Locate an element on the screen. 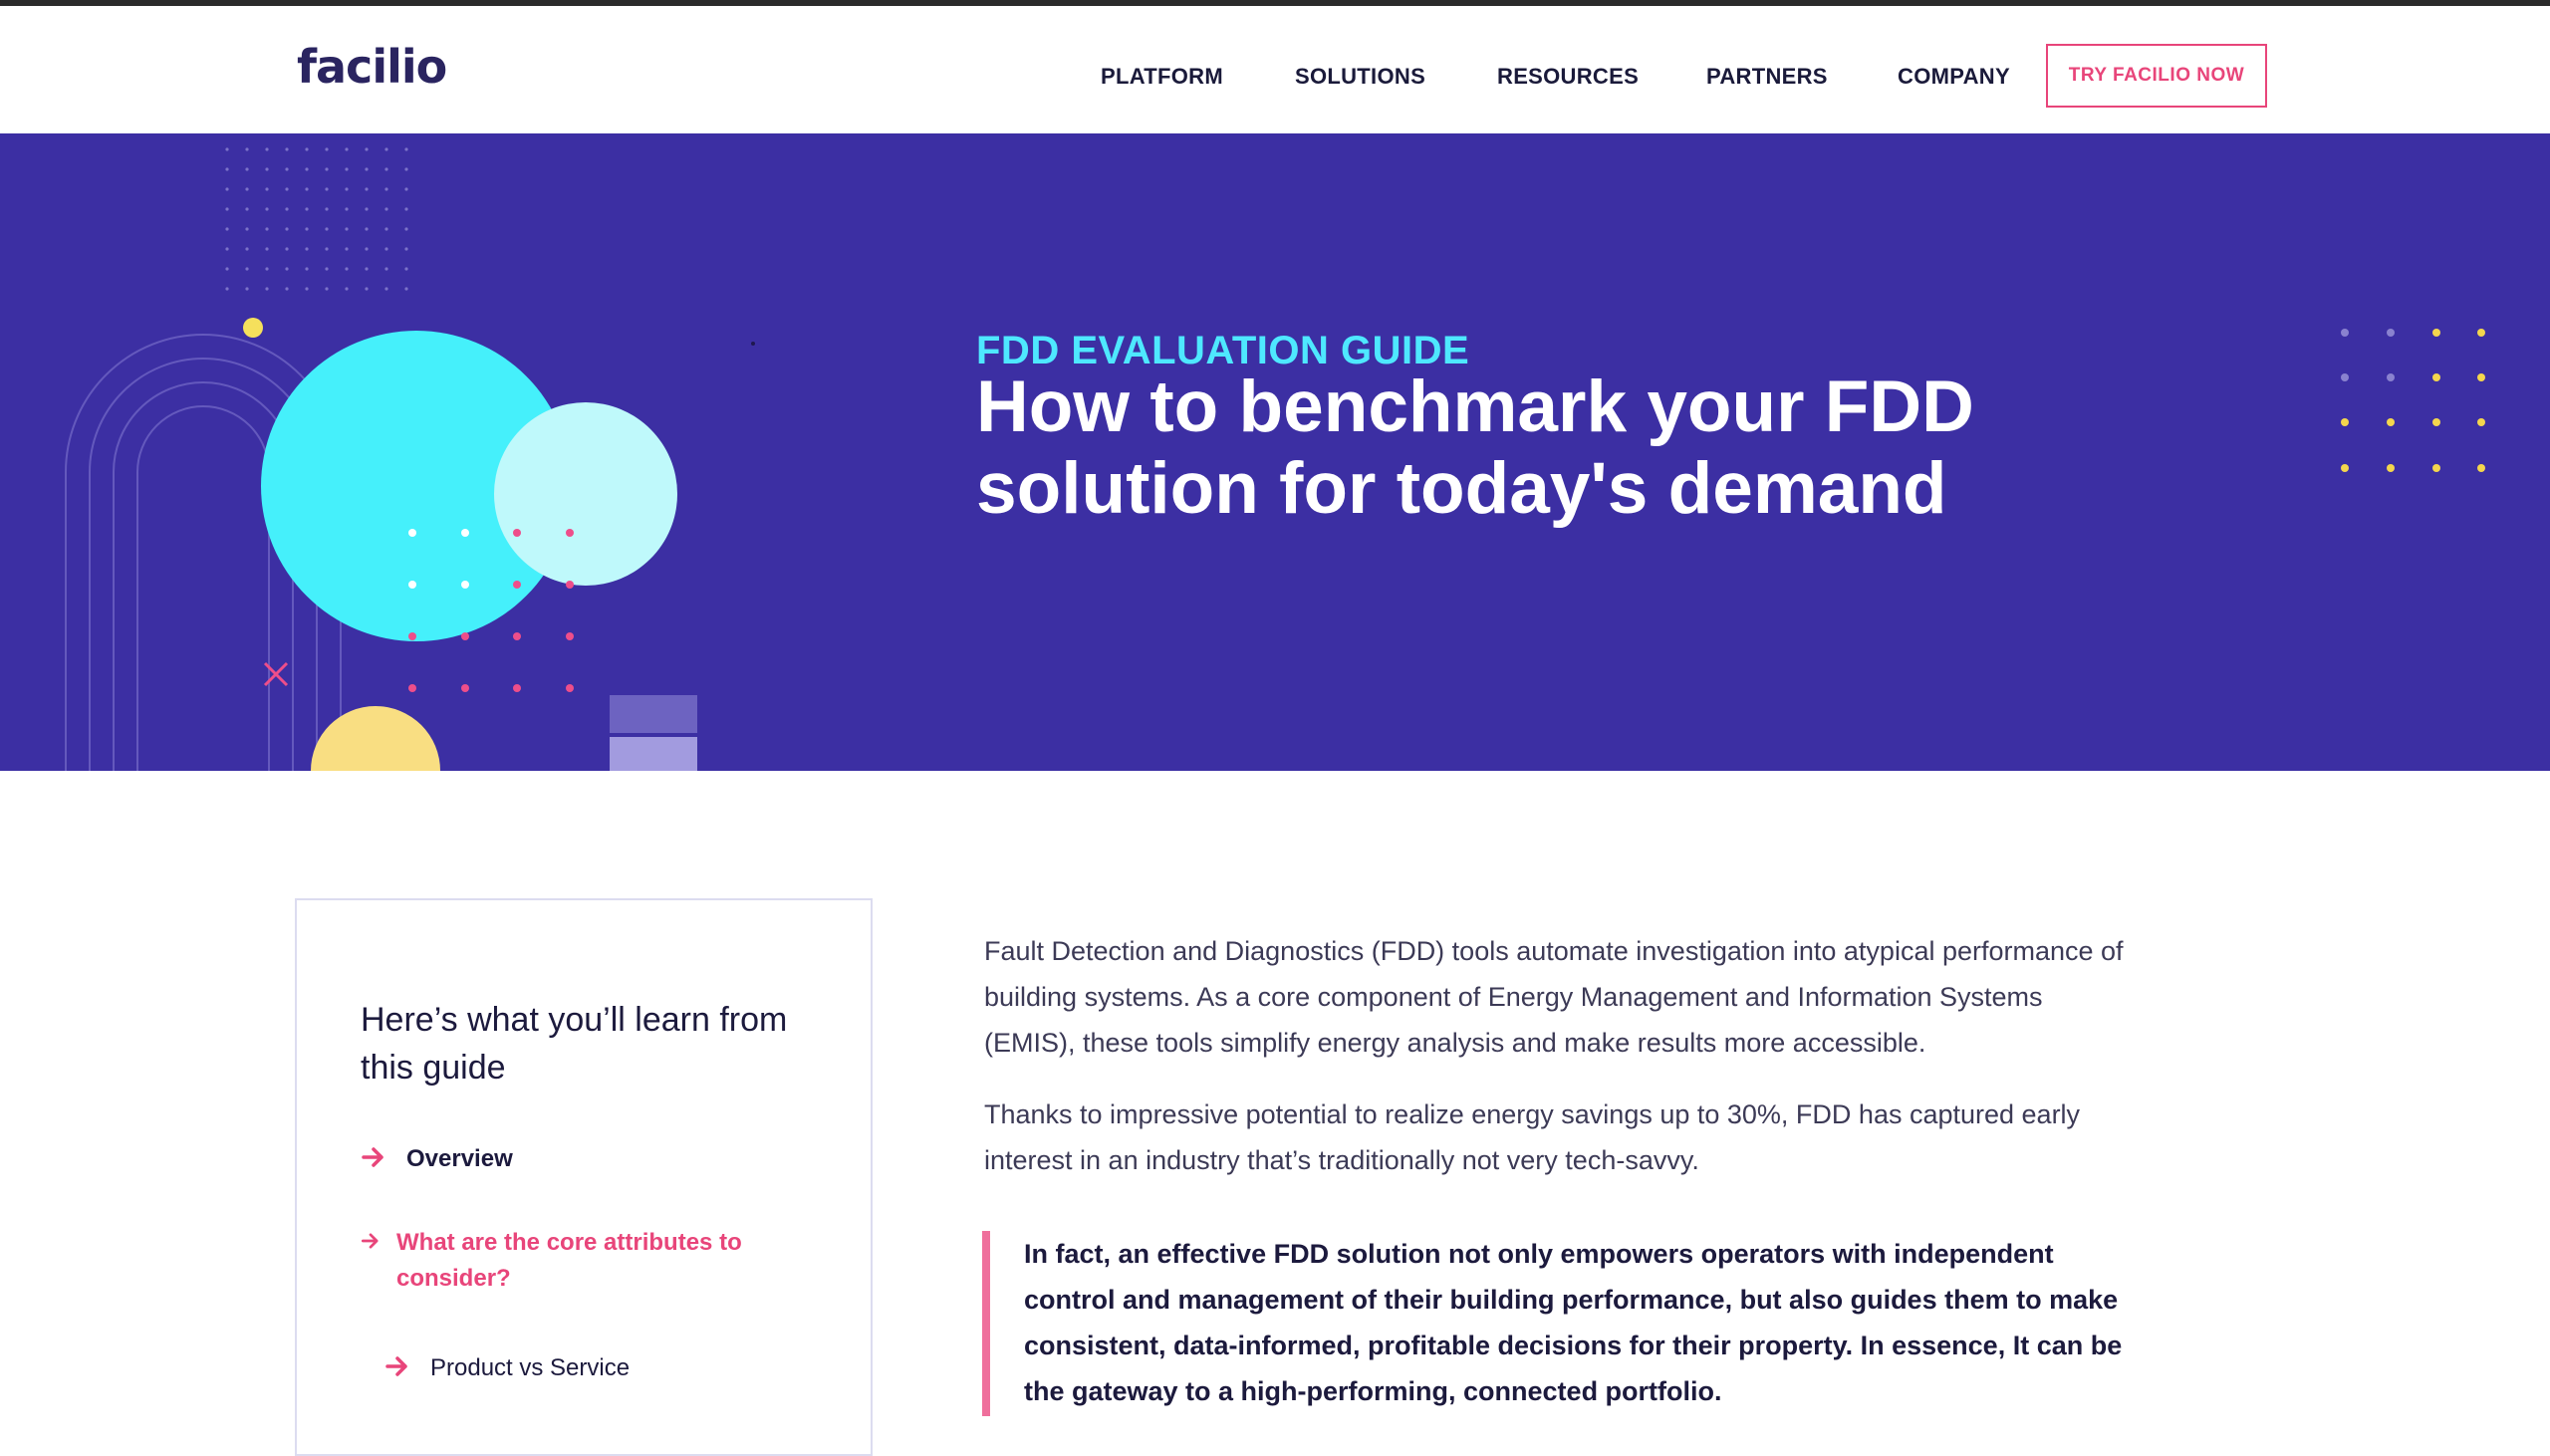  nav-resources: RESOURCES is located at coordinates (1568, 77).